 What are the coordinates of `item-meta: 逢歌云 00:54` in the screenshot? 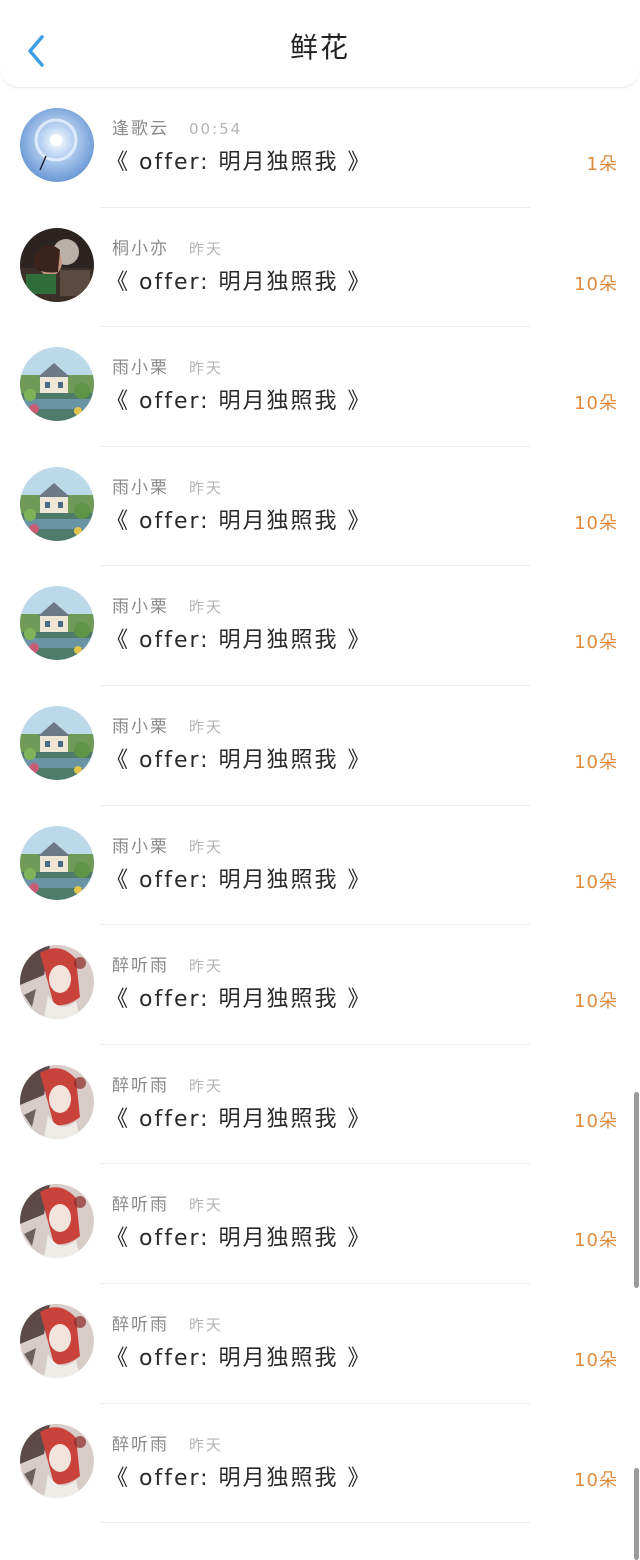 It's located at (177, 126).